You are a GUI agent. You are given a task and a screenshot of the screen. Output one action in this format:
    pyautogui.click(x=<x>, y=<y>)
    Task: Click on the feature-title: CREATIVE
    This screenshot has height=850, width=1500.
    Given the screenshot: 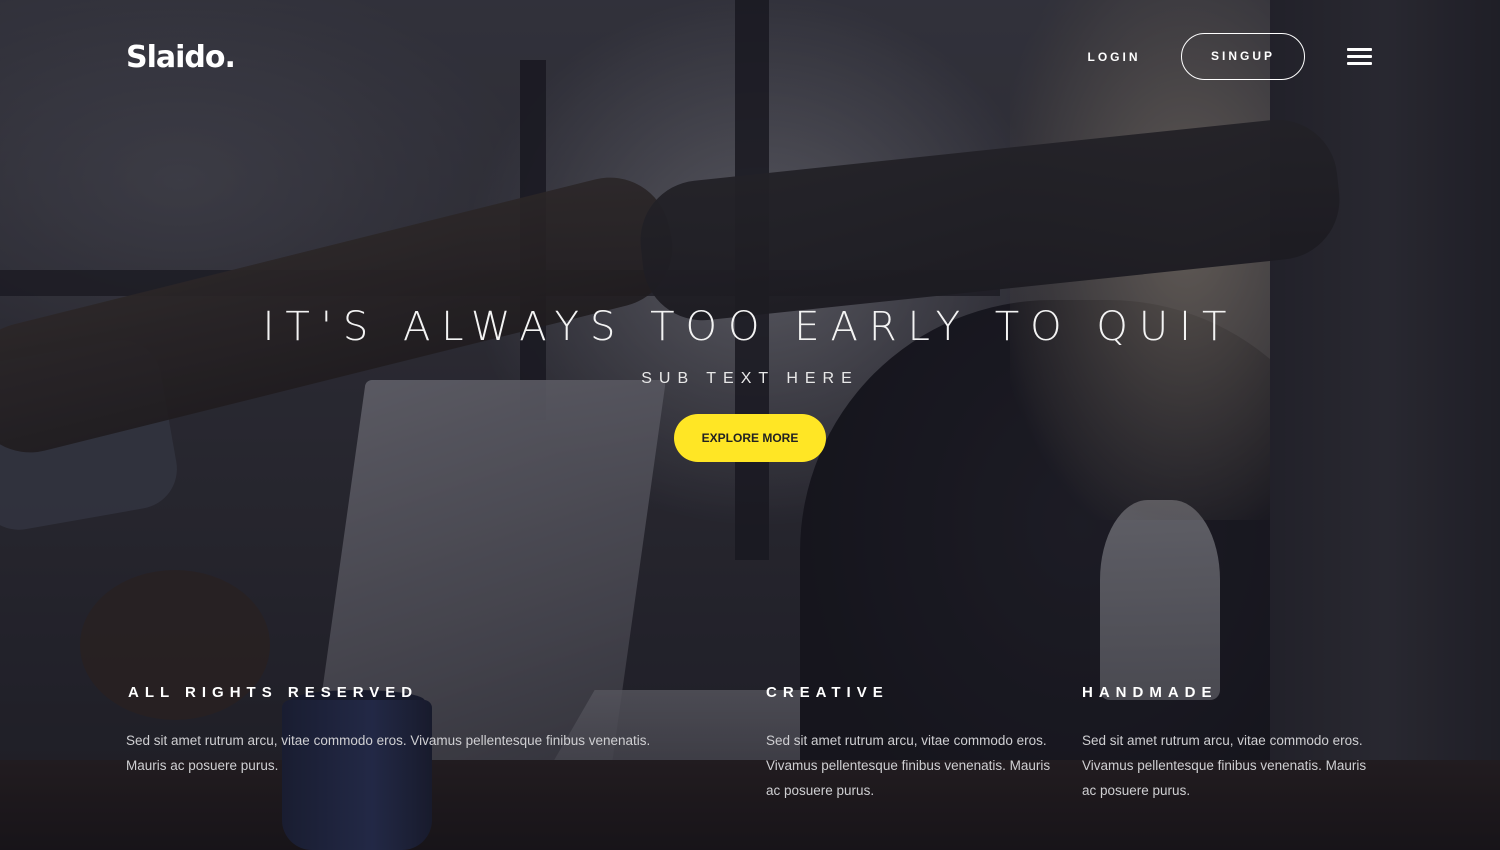 What is the action you would take?
    pyautogui.click(x=827, y=692)
    